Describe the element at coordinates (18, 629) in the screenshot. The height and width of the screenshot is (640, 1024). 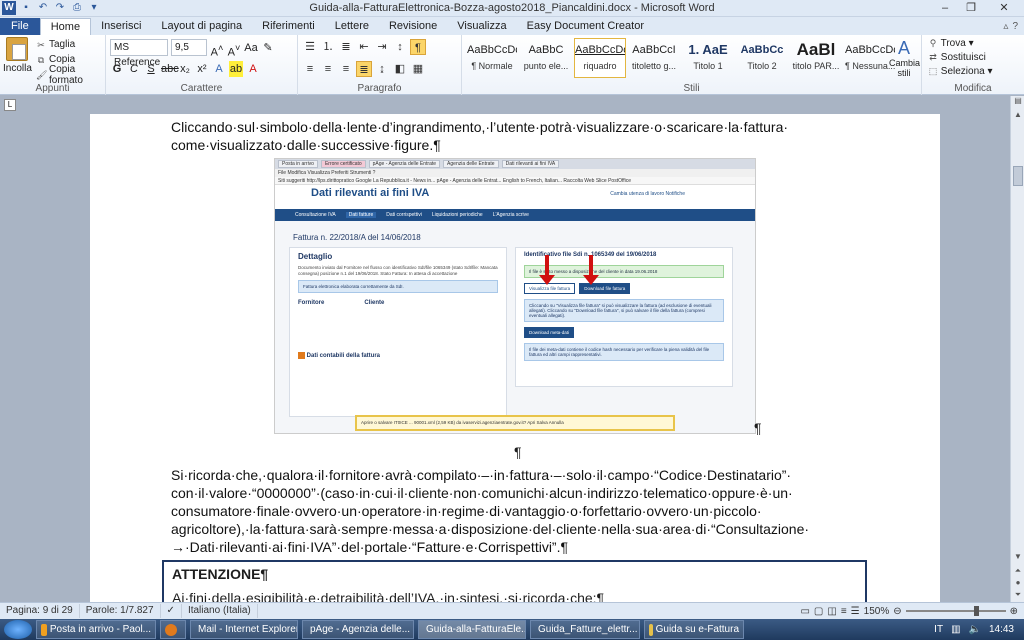
I see `start-button` at that location.